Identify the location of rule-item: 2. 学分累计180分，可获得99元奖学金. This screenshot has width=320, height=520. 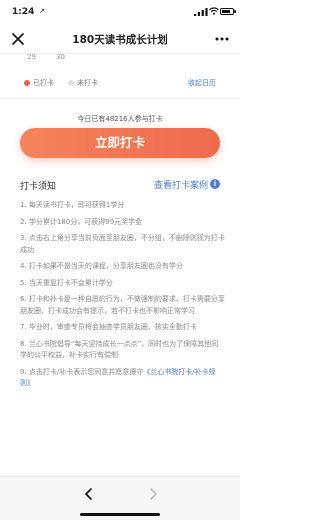
(81, 221).